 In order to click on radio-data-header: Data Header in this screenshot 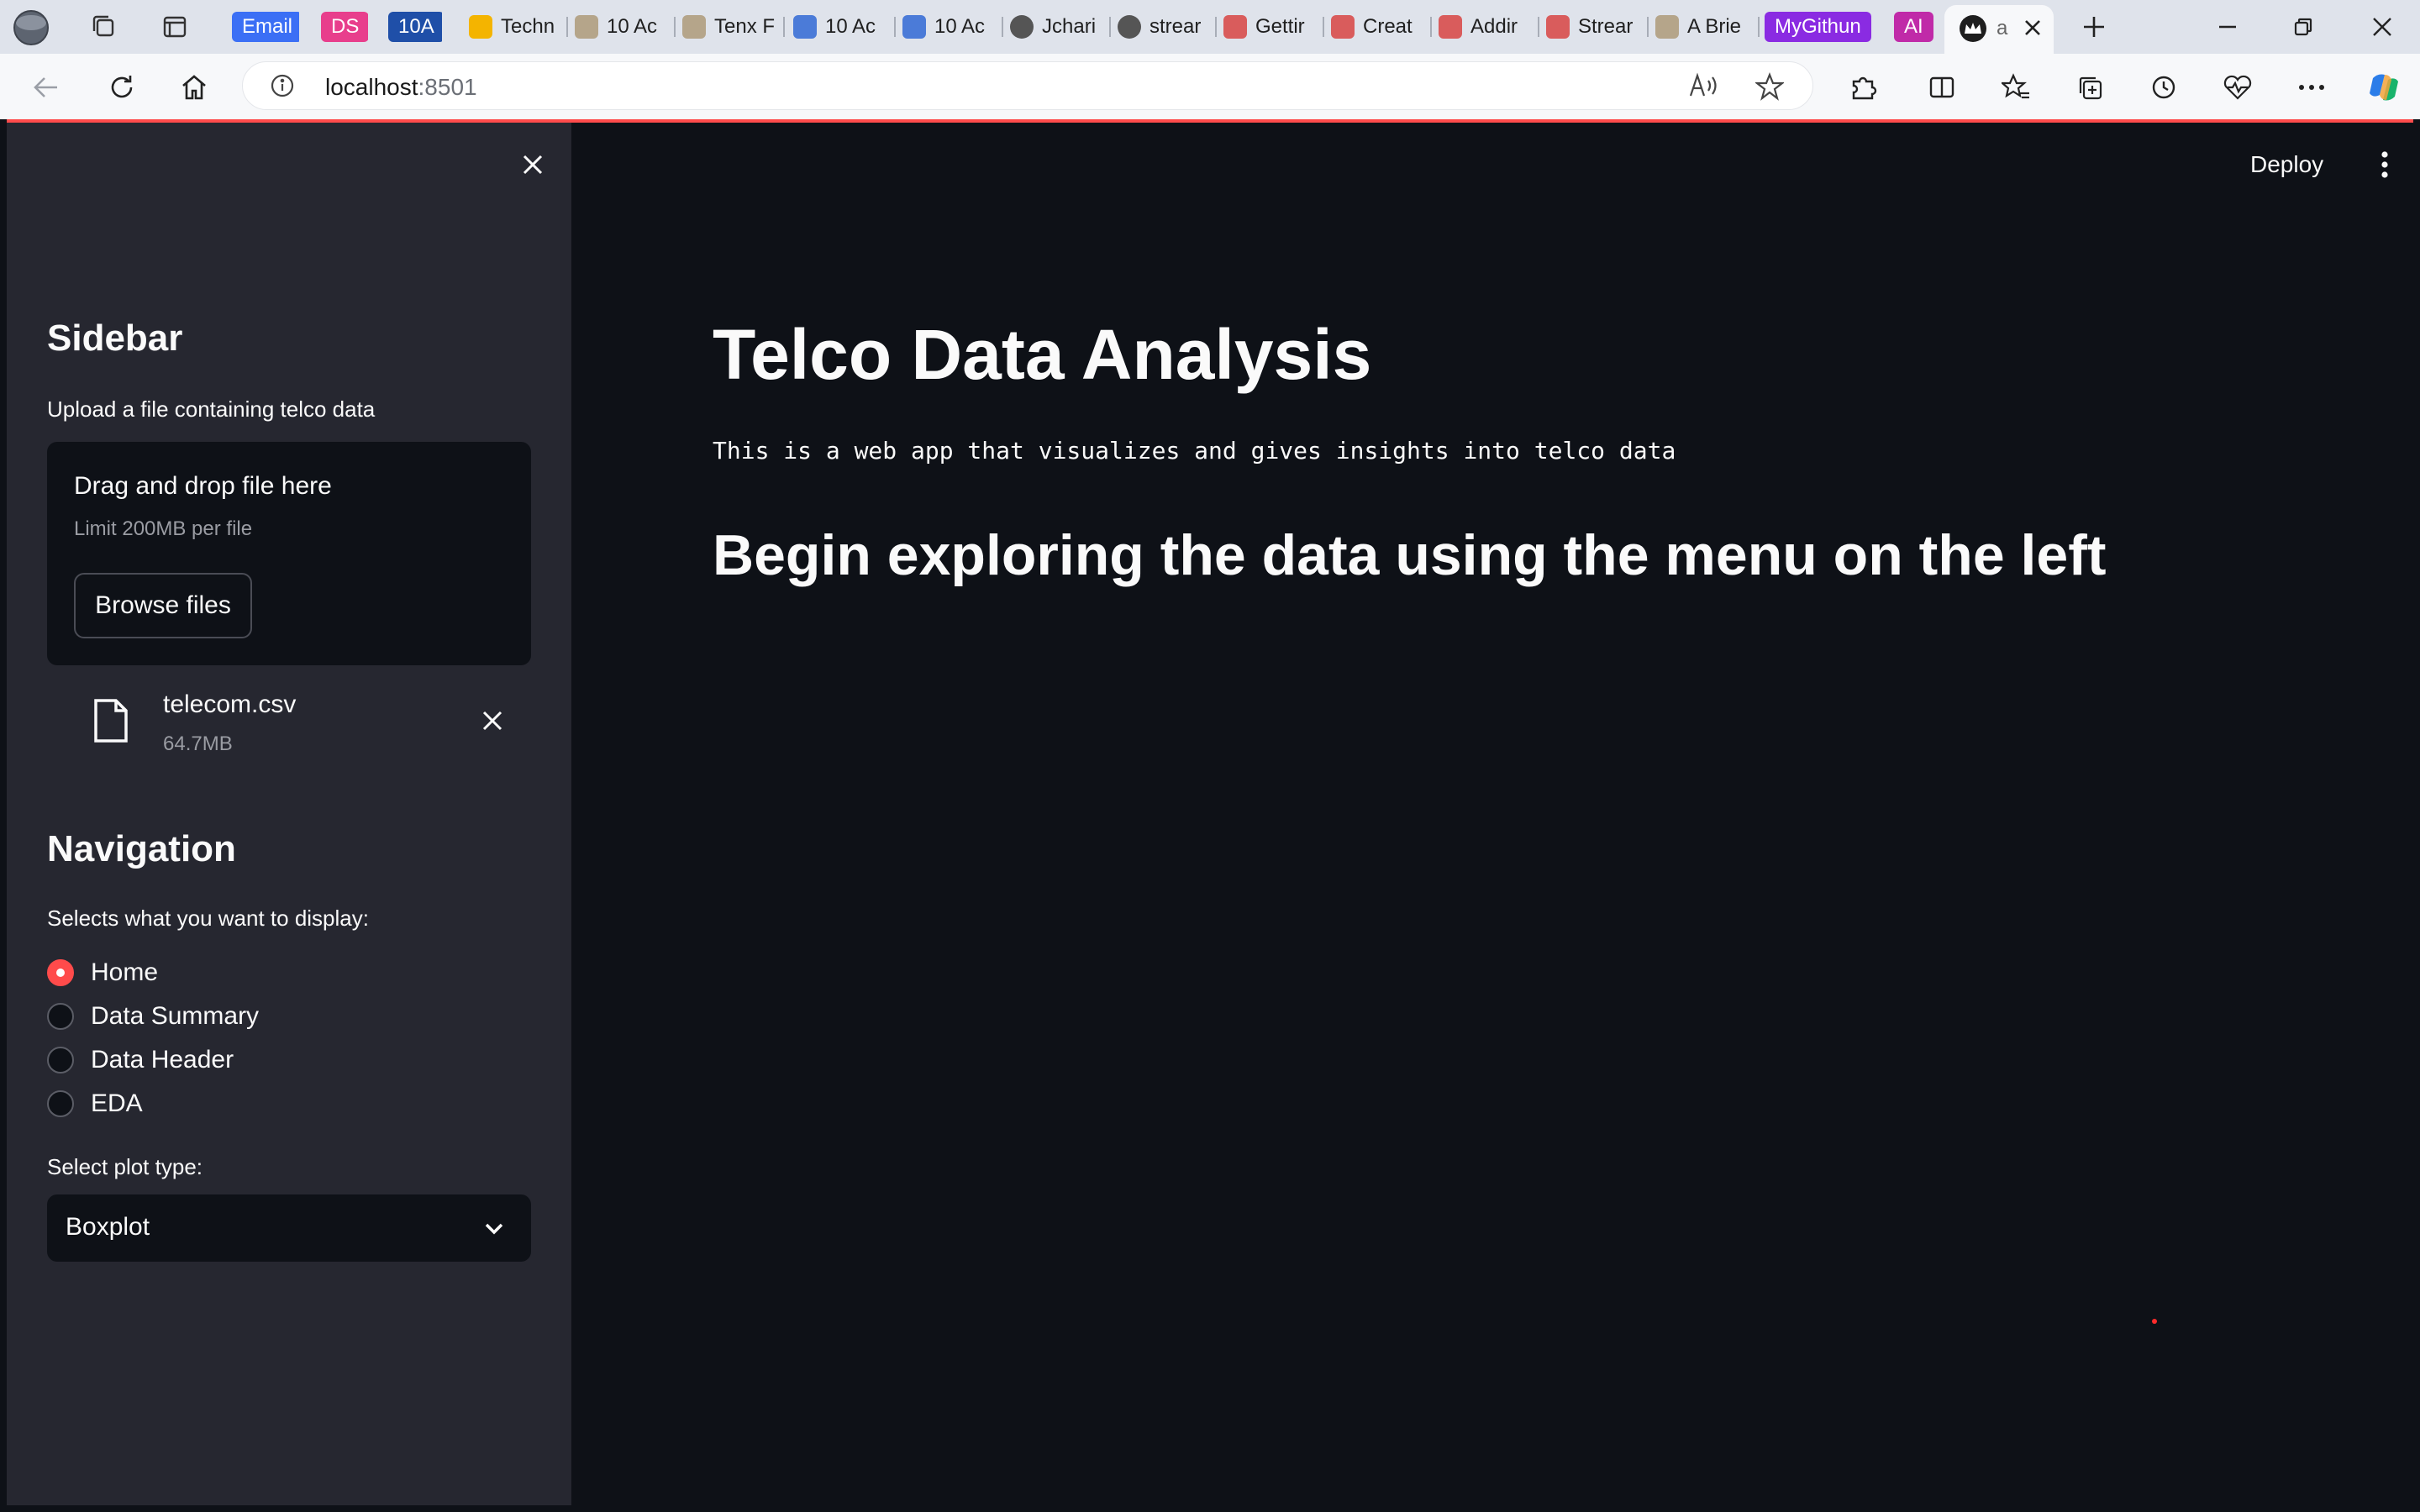, I will do `click(140, 1060)`.